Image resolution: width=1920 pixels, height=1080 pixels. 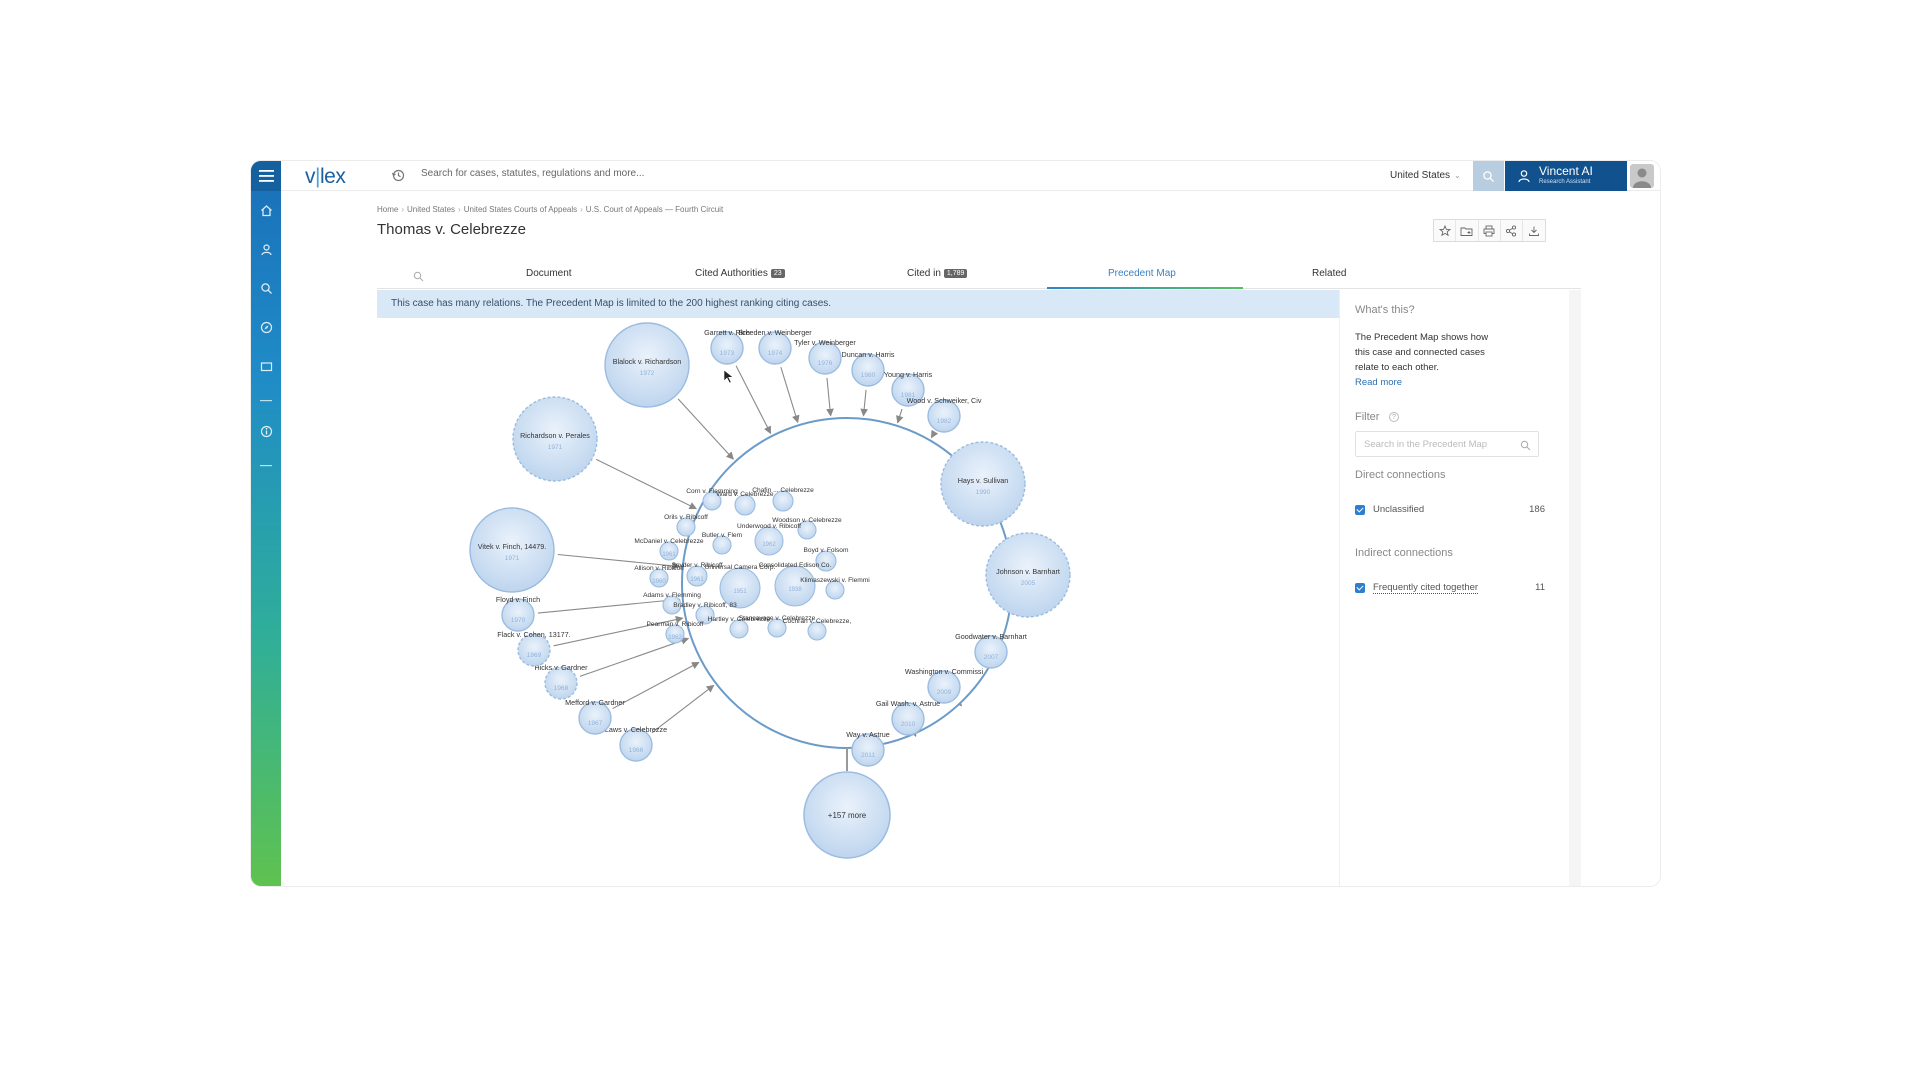 I want to click on inner-case-label: Cochran v. Celebrezze,, so click(x=817, y=621).